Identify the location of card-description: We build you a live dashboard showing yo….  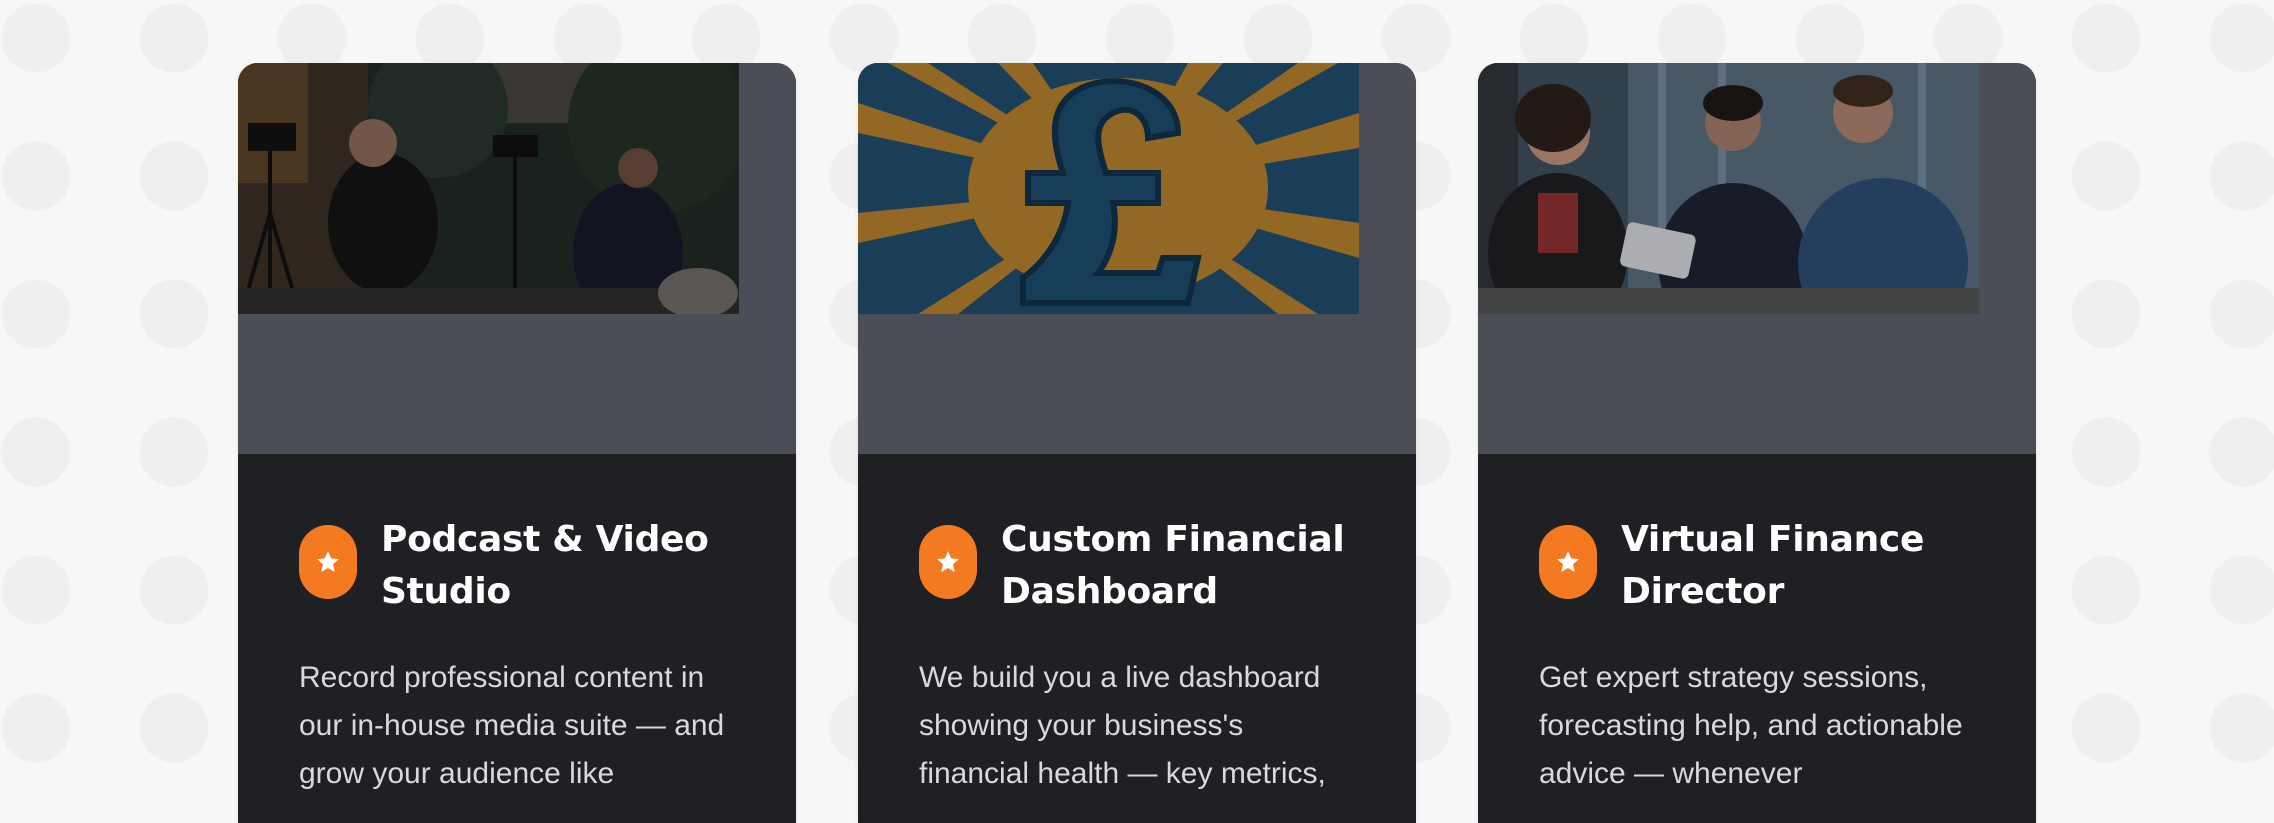
(1122, 725).